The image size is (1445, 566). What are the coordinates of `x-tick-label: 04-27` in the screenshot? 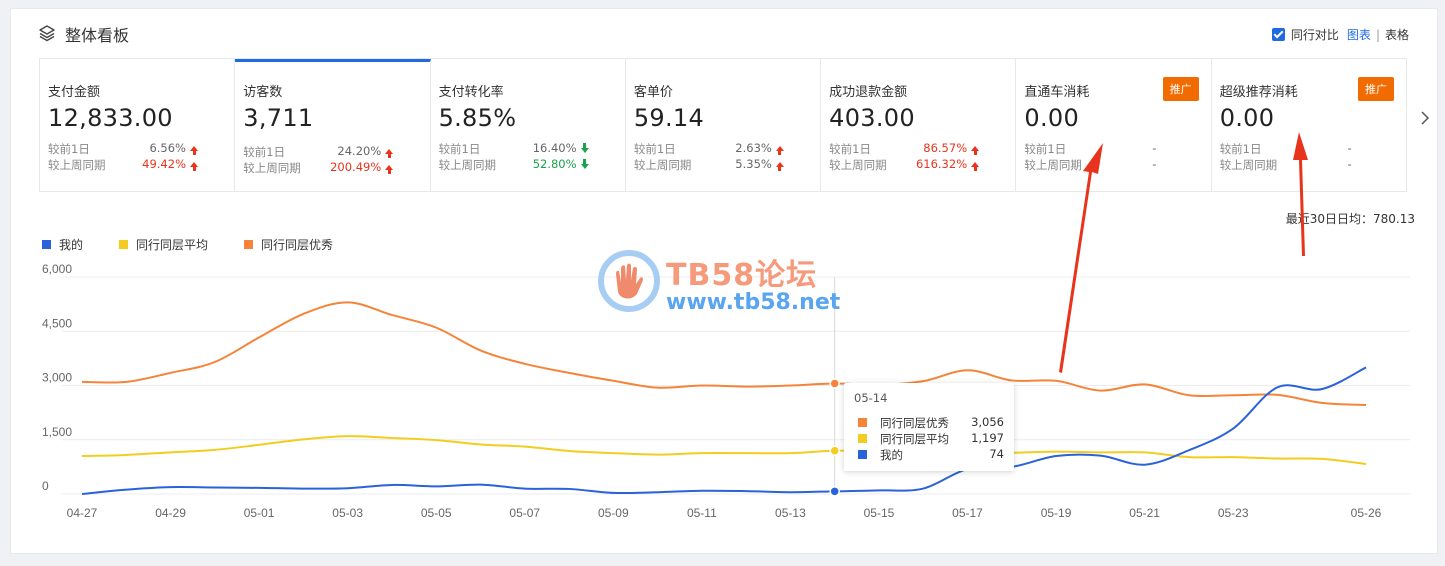 It's located at (82, 513).